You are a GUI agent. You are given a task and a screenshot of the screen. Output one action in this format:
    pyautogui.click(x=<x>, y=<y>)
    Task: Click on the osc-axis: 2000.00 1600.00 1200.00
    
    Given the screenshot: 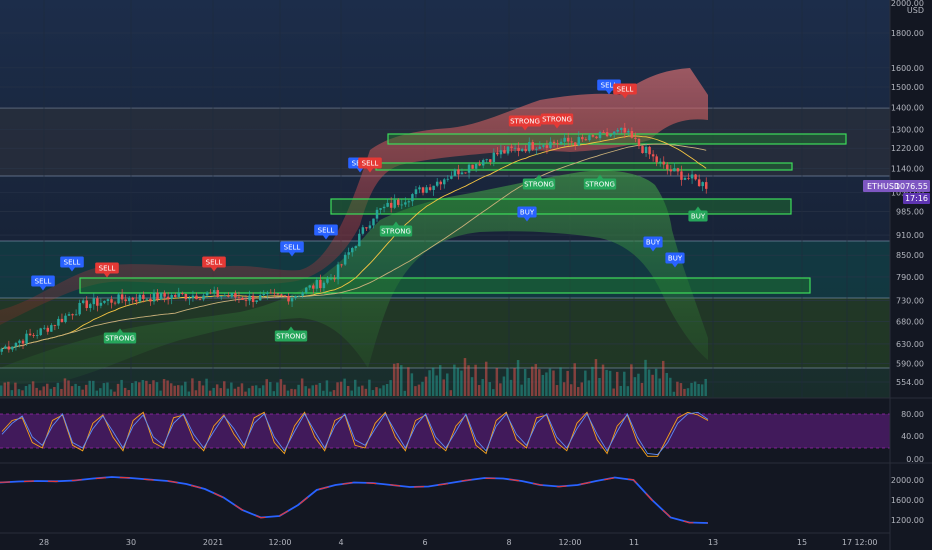 What is the action you would take?
    pyautogui.click(x=907, y=500)
    